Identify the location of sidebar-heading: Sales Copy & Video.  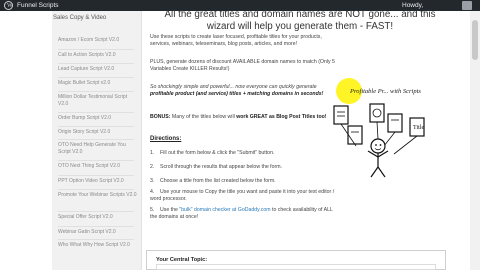
(80, 18).